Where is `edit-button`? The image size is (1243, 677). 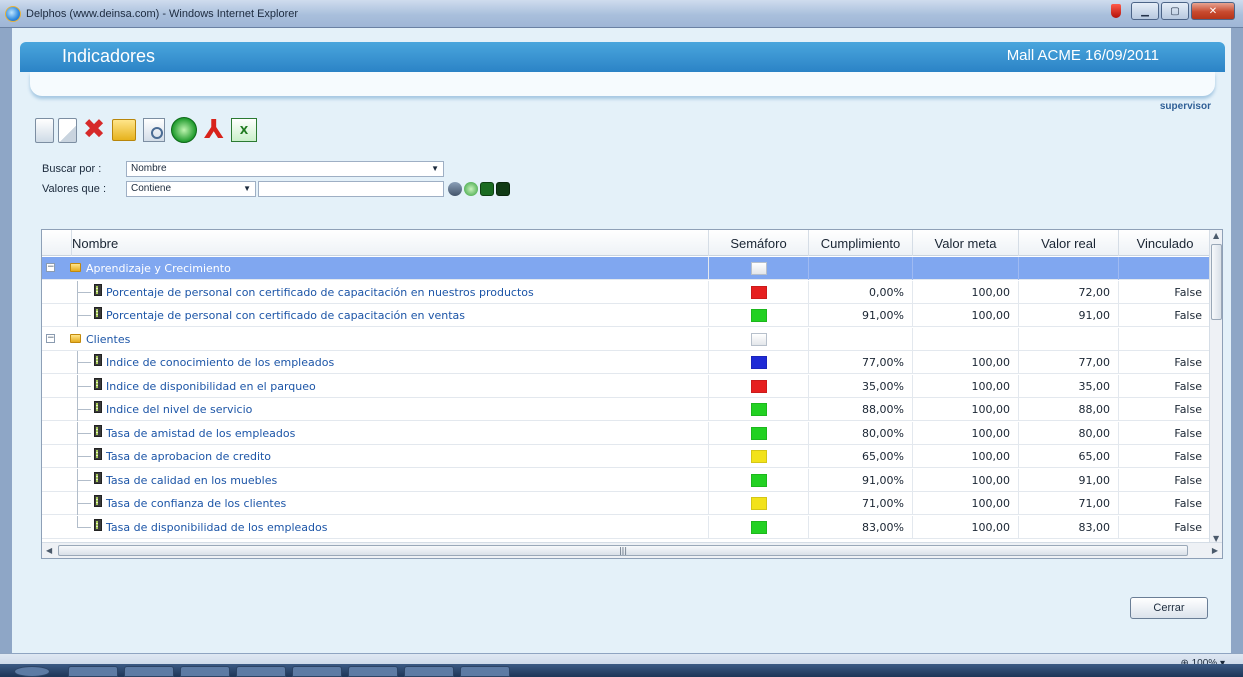
edit-button is located at coordinates (67, 130).